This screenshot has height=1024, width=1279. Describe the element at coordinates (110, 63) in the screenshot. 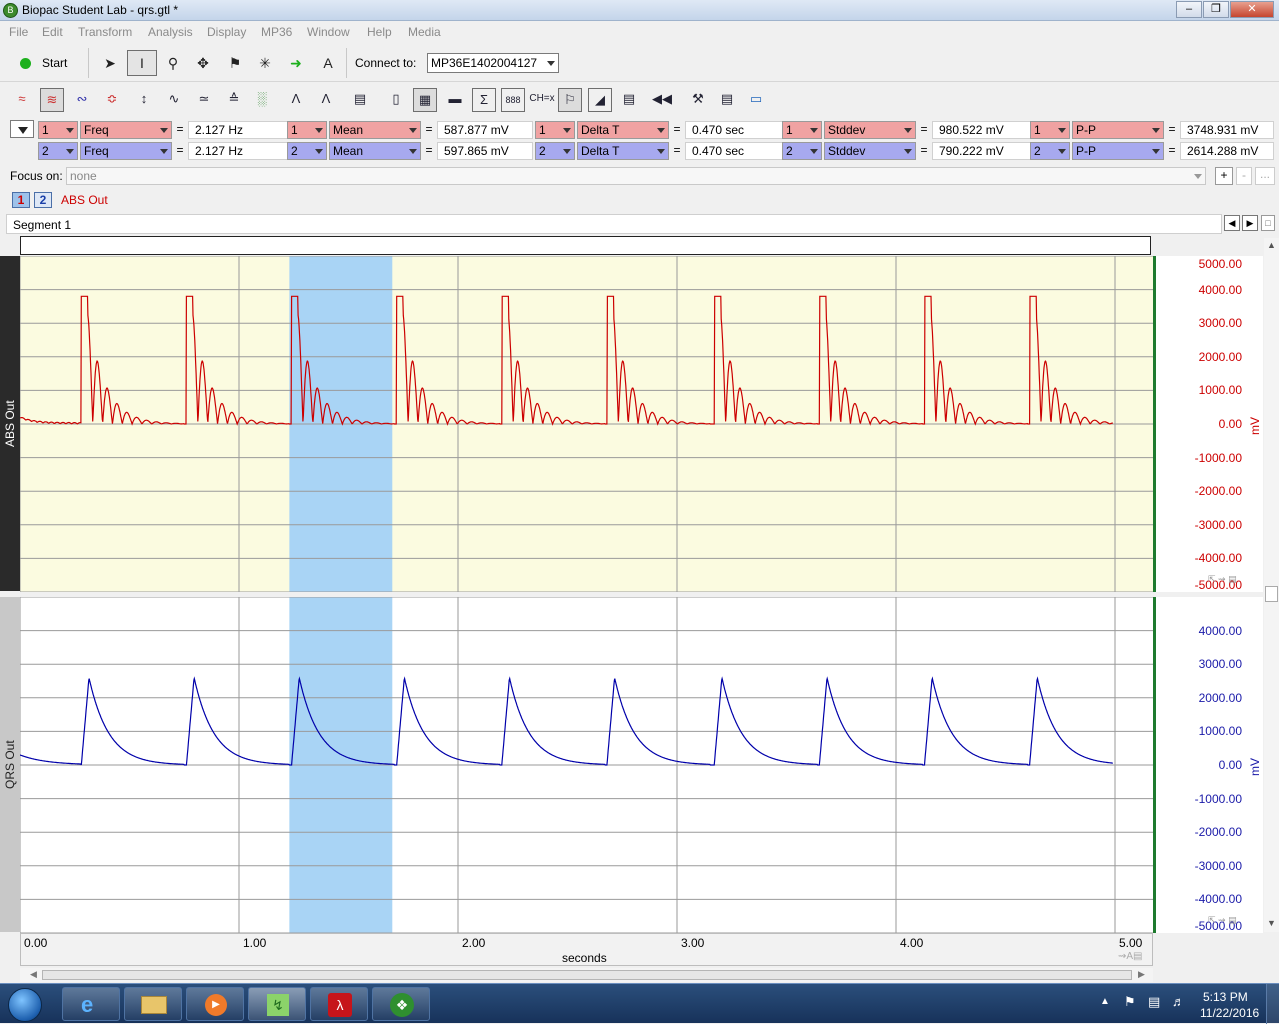

I see `arrow-tool-icon: ➤` at that location.